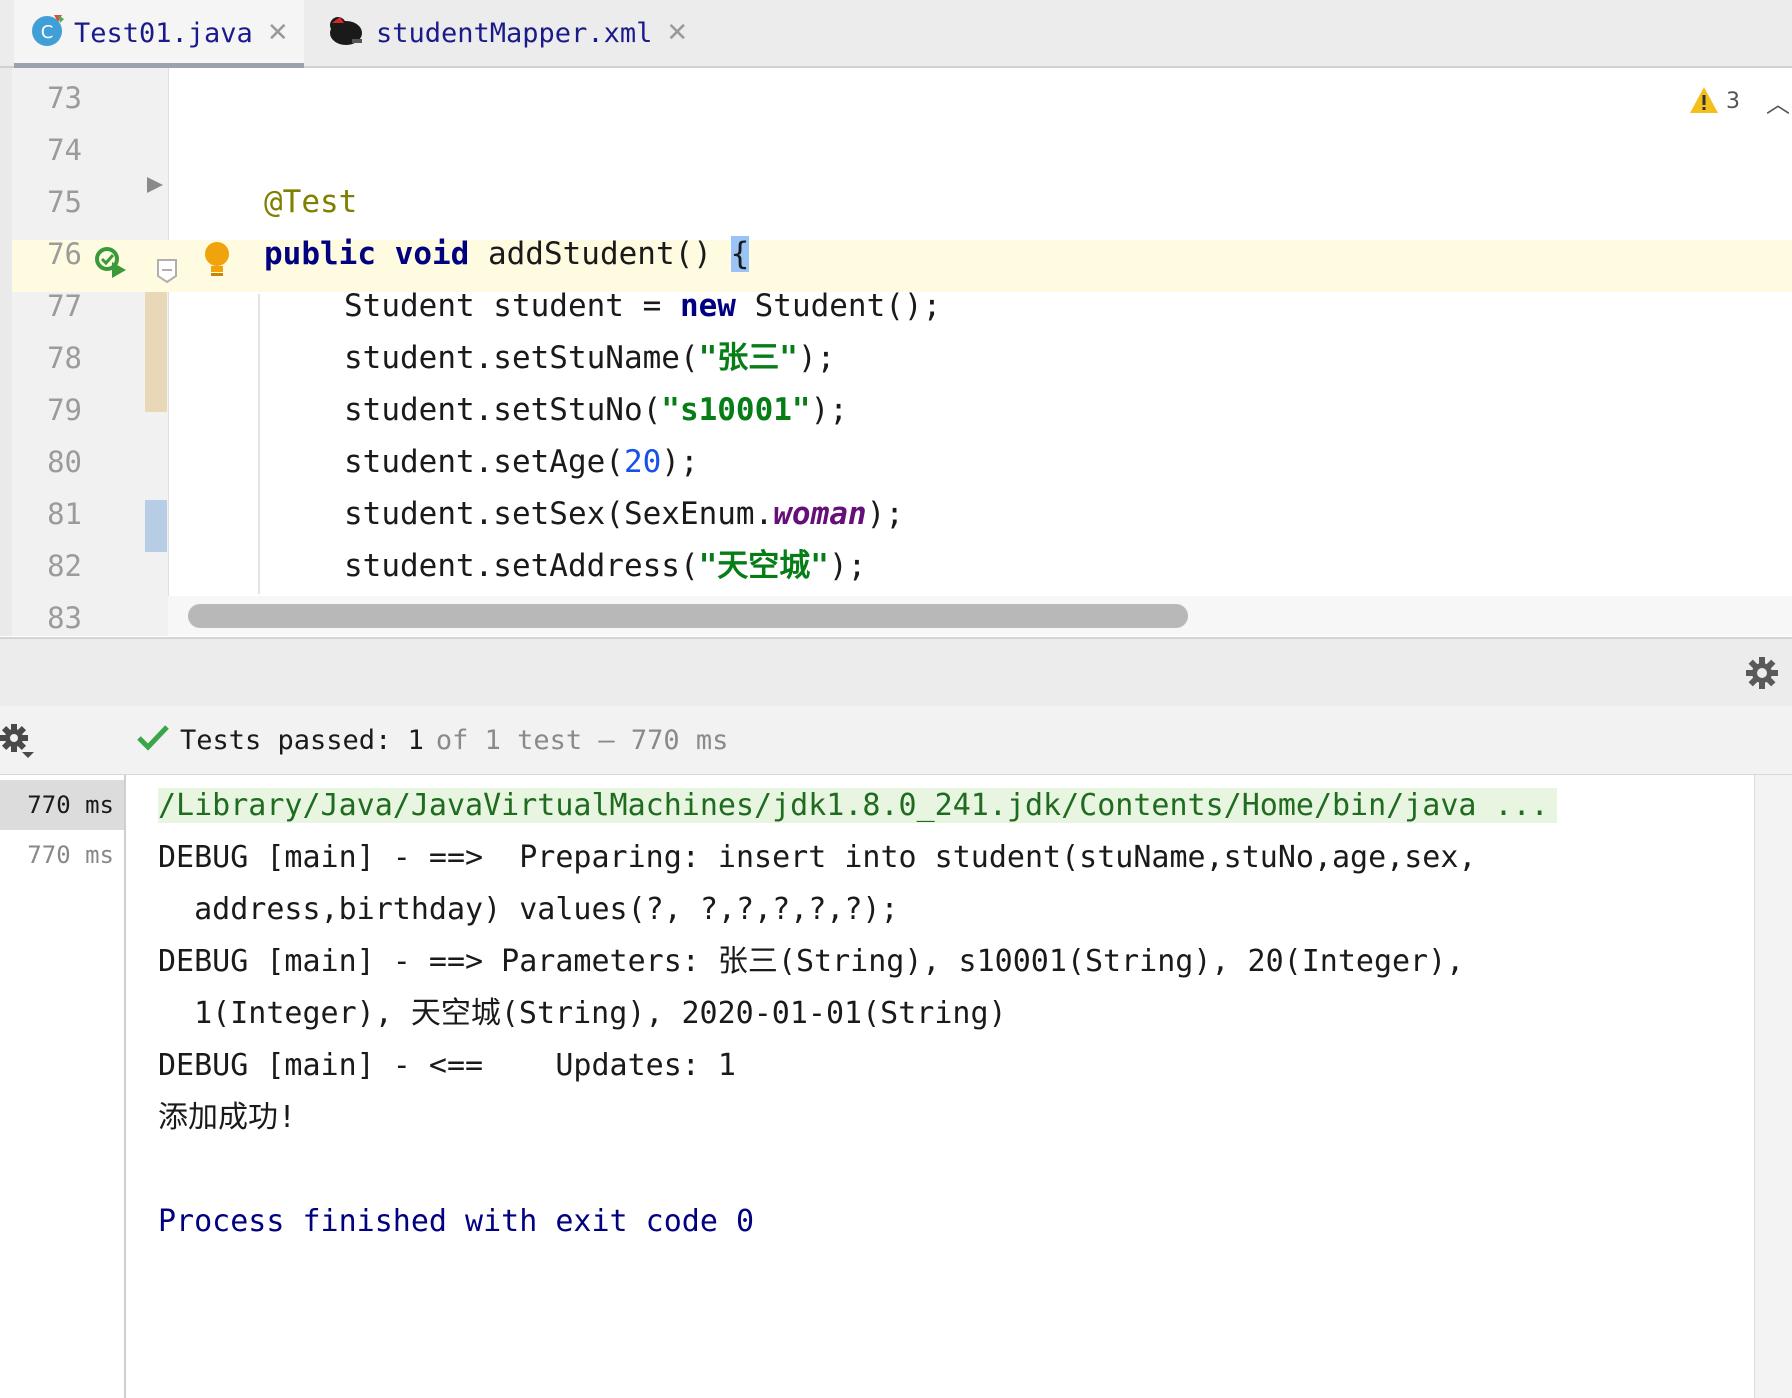 The width and height of the screenshot is (1792, 1398). I want to click on tab-studentmapper-xml: studentMapper.xml ✕, so click(500, 33).